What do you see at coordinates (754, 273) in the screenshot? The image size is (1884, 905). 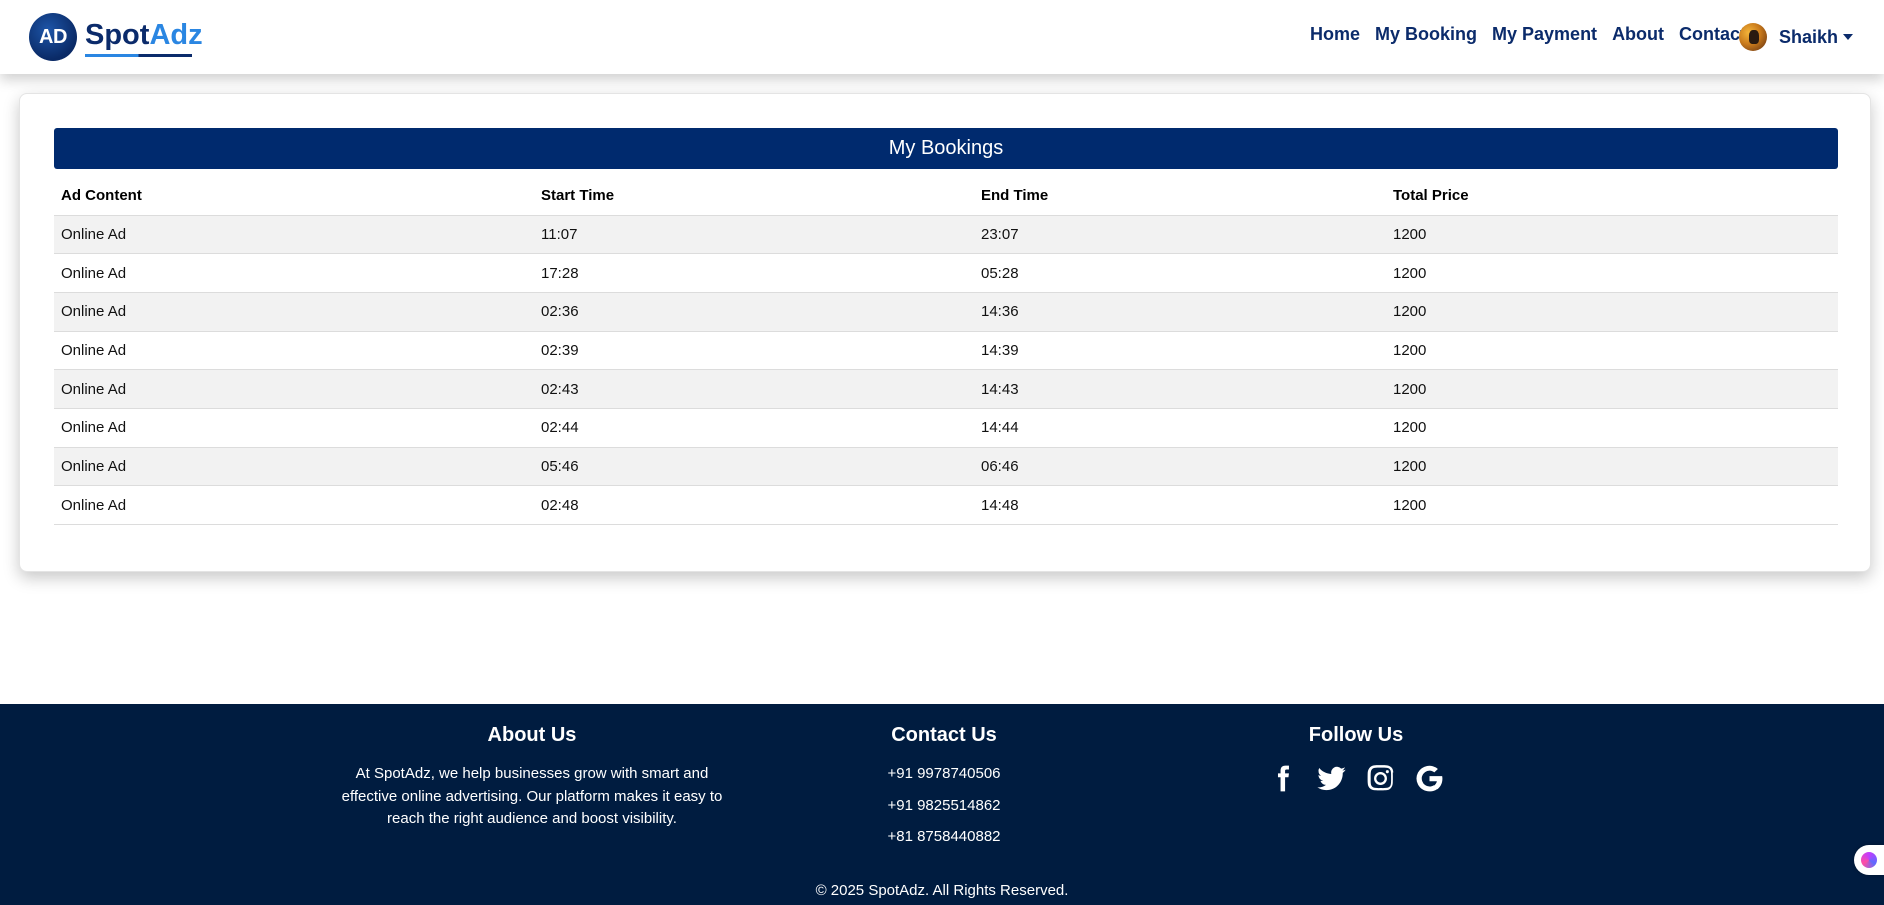 I see `cell-start-time: 17:28` at bounding box center [754, 273].